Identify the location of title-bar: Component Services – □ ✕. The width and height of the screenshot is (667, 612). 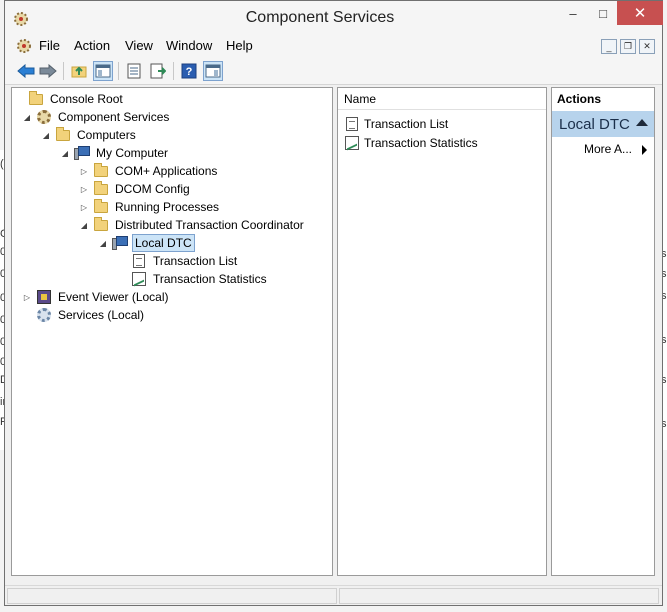
(334, 18).